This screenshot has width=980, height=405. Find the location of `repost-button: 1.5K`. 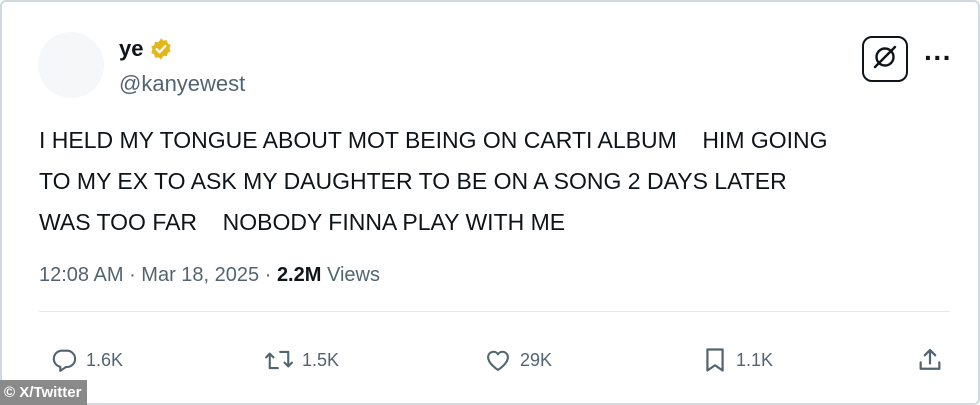

repost-button: 1.5K is located at coordinates (301, 360).